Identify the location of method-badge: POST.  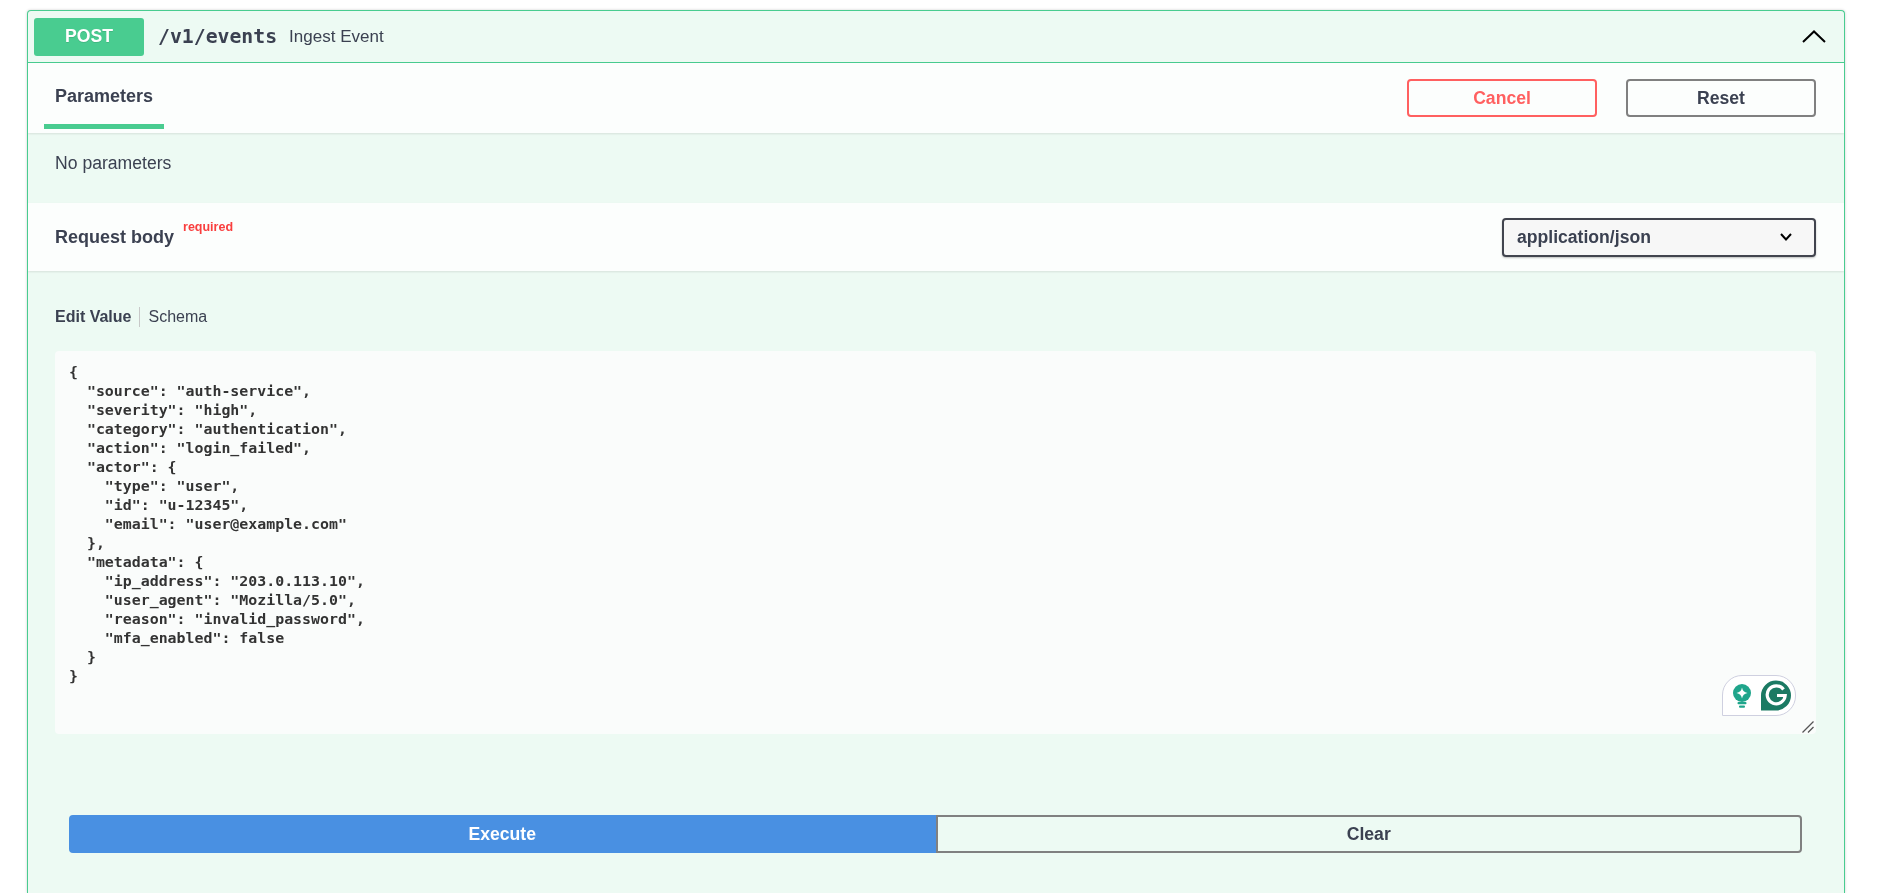
(89, 36).